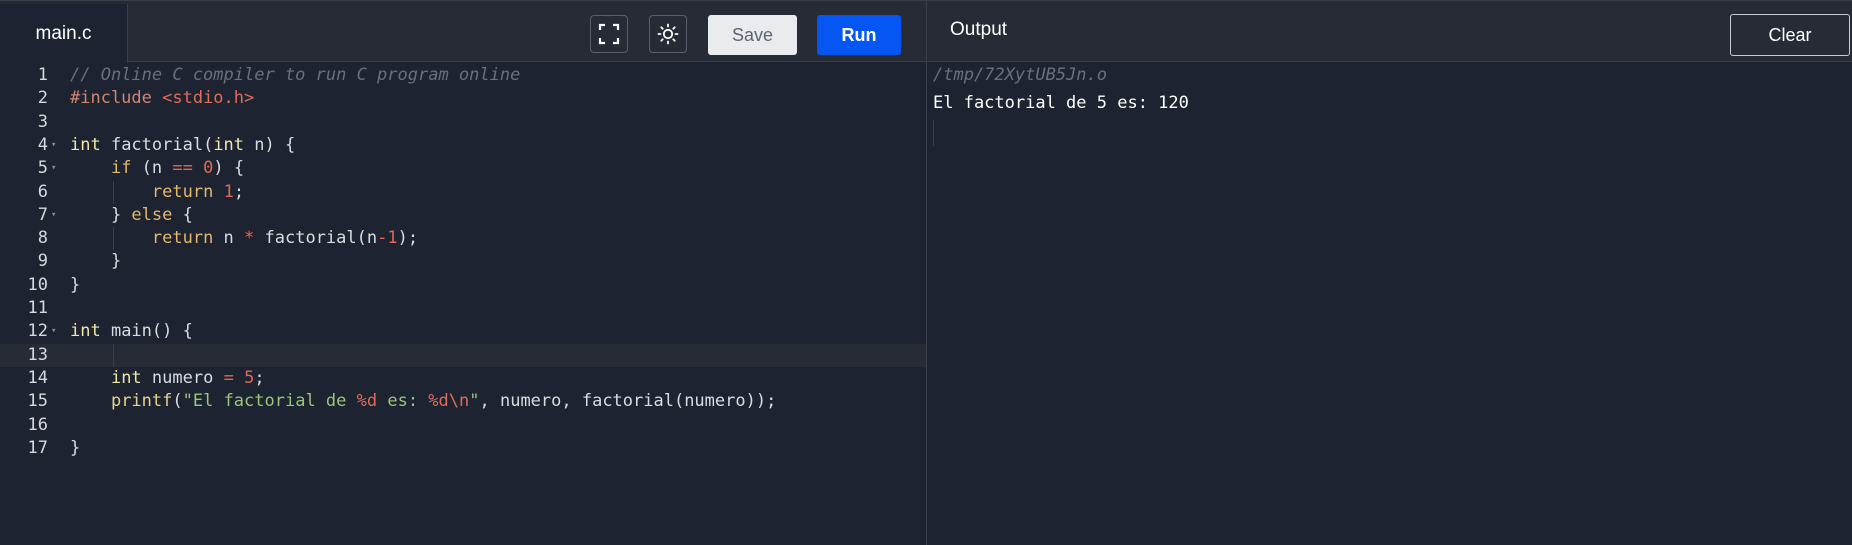  What do you see at coordinates (367, 401) in the screenshot?
I see `code-token: %d` at bounding box center [367, 401].